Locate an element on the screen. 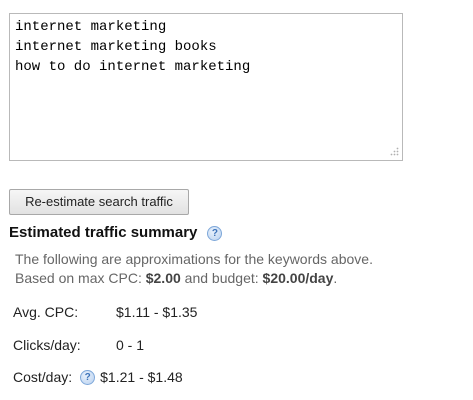 This screenshot has width=473, height=400. summary-title: Estimated traffic summary is located at coordinates (103, 232).